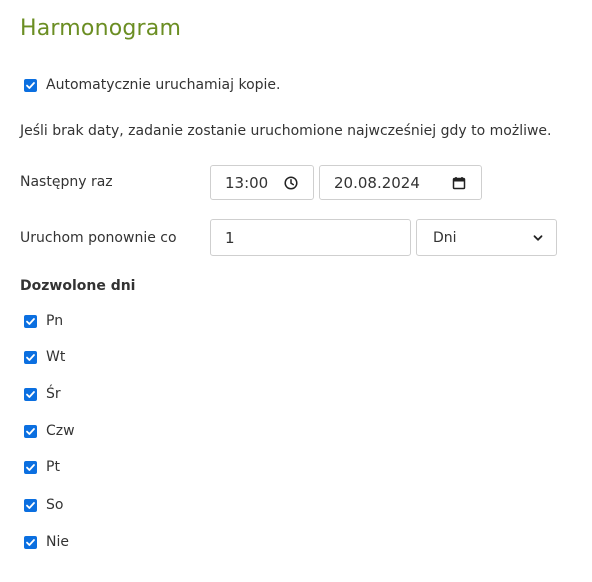  What do you see at coordinates (53, 467) in the screenshot?
I see `day-label: Pt` at bounding box center [53, 467].